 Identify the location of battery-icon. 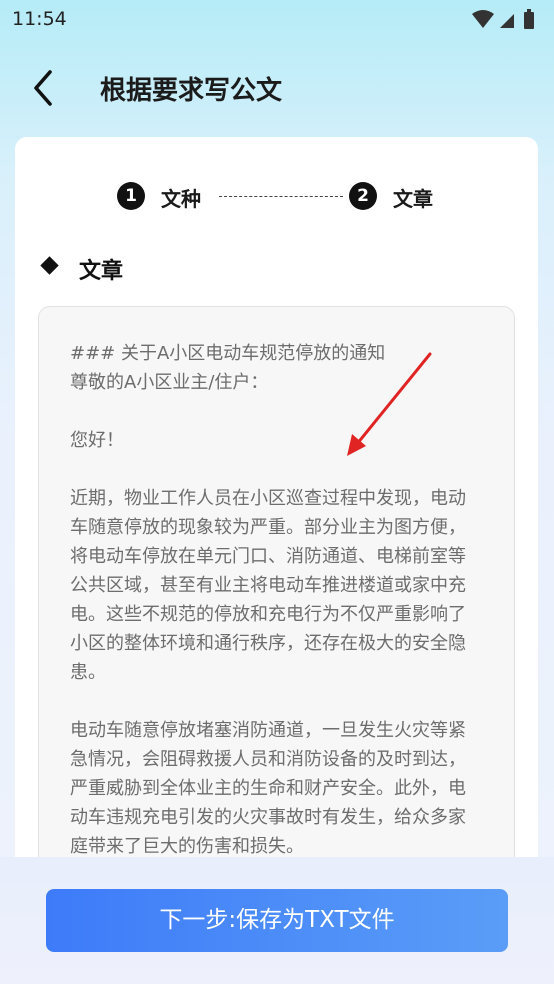
(529, 19).